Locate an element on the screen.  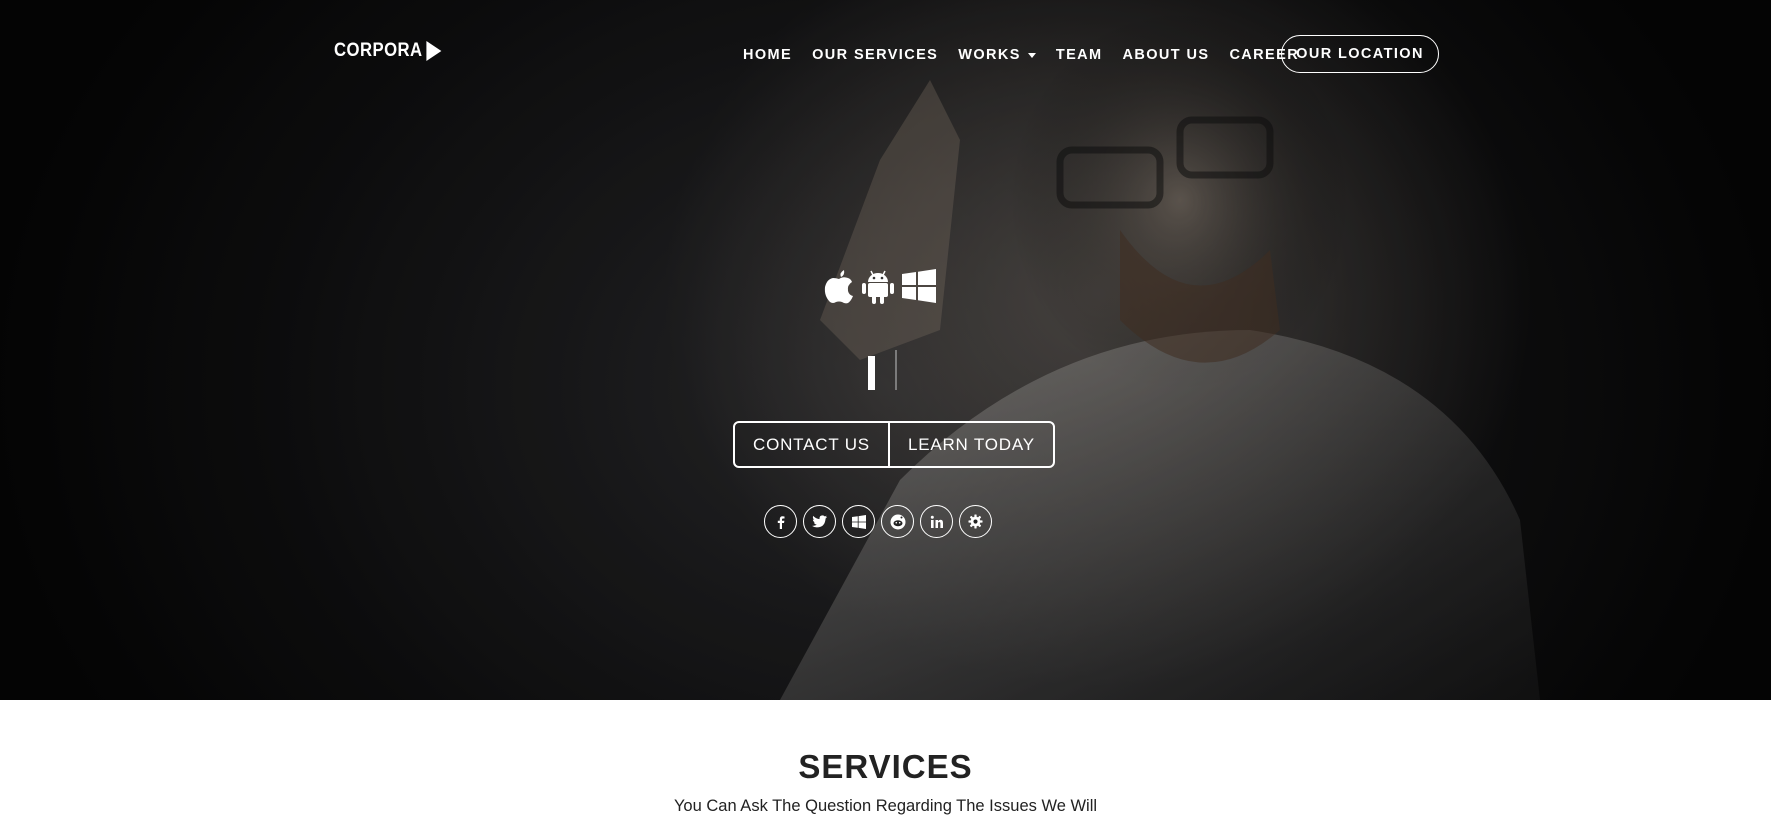
social-links is located at coordinates (878, 521).